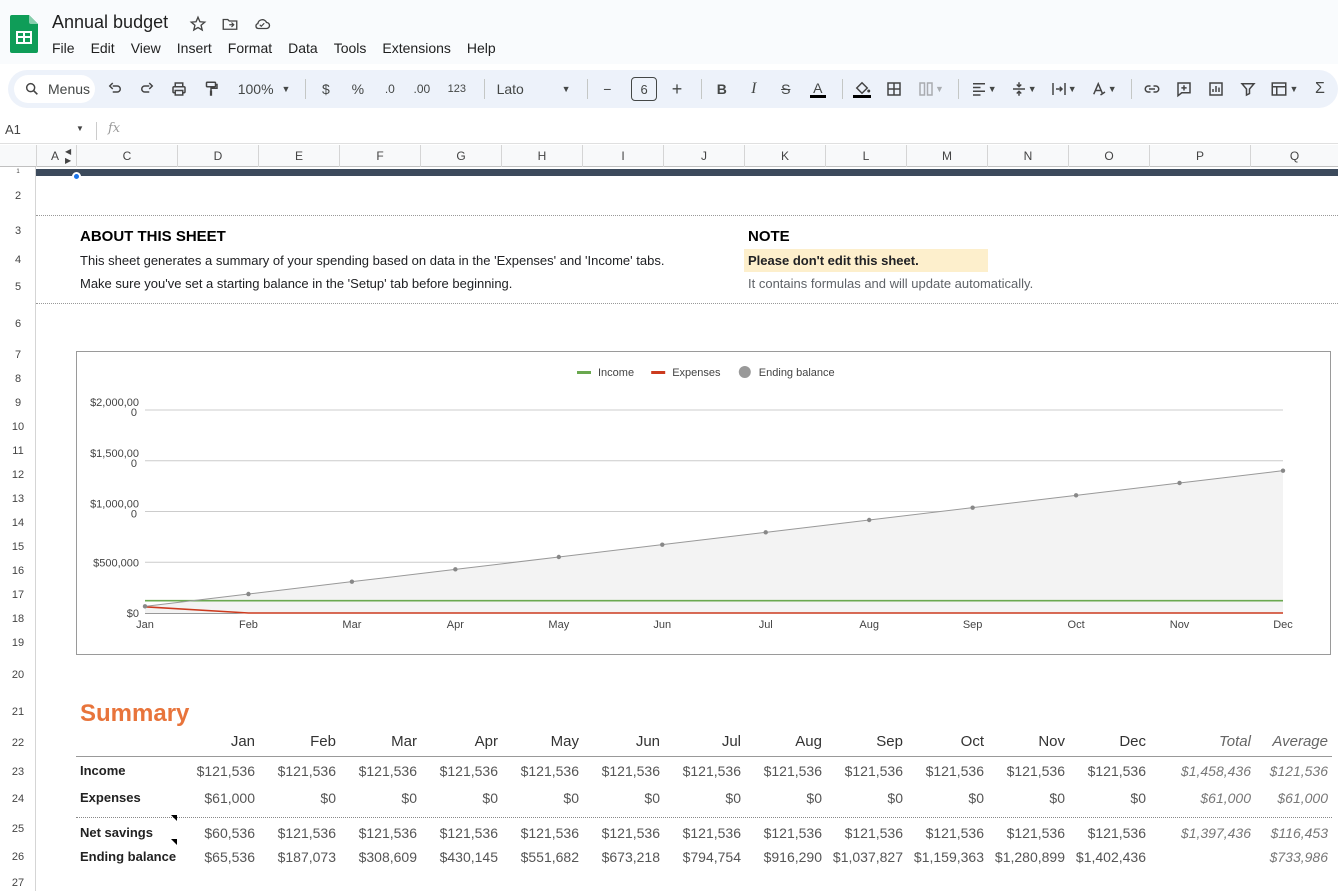 Image resolution: width=1338 pixels, height=891 pixels. Describe the element at coordinates (457, 89) in the screenshot. I see `number-format-button: 123` at that location.